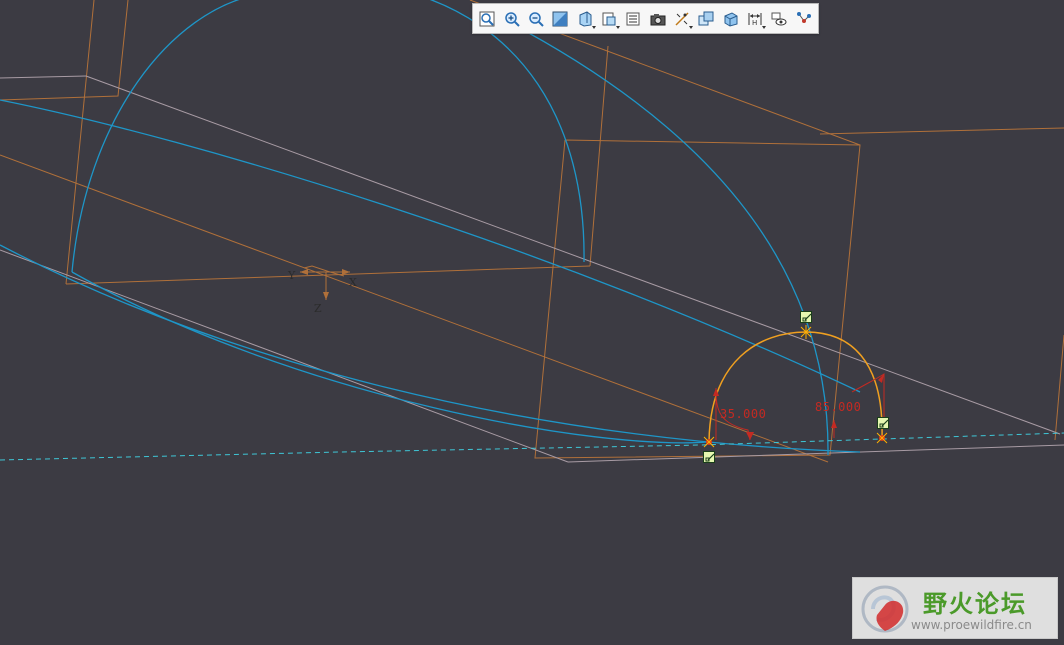 This screenshot has width=1064, height=645. What do you see at coordinates (1059, 387) in the screenshot?
I see `datum-plane-far-right-edge` at bounding box center [1059, 387].